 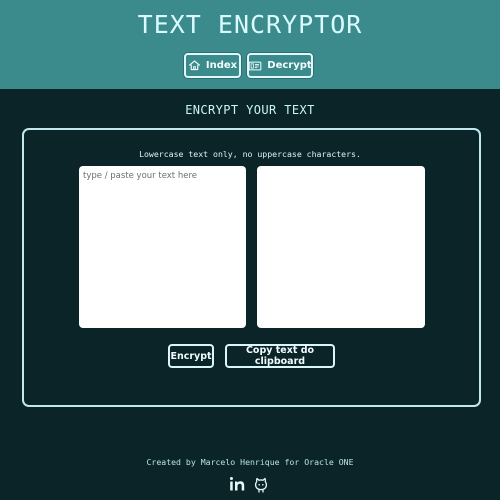 I want to click on page-title: ENCRYPT YOUR TEXT, so click(x=250, y=110).